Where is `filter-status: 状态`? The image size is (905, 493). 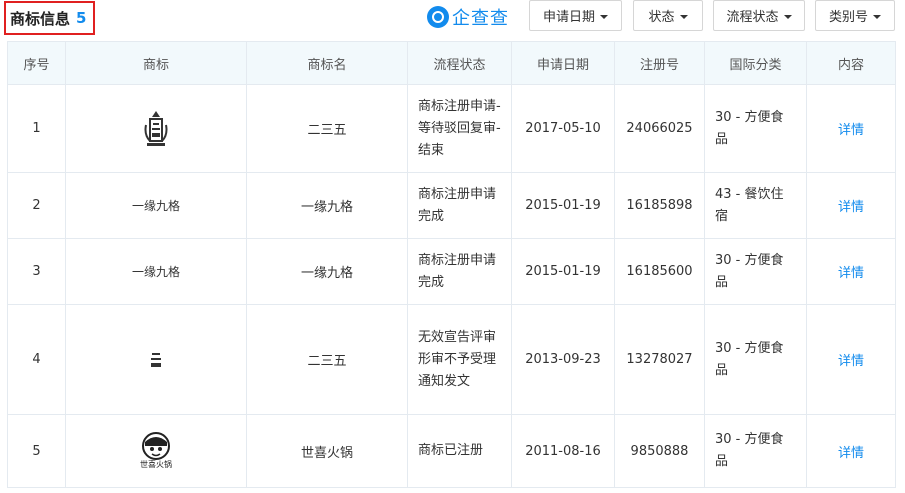
filter-status: 状态 is located at coordinates (668, 15).